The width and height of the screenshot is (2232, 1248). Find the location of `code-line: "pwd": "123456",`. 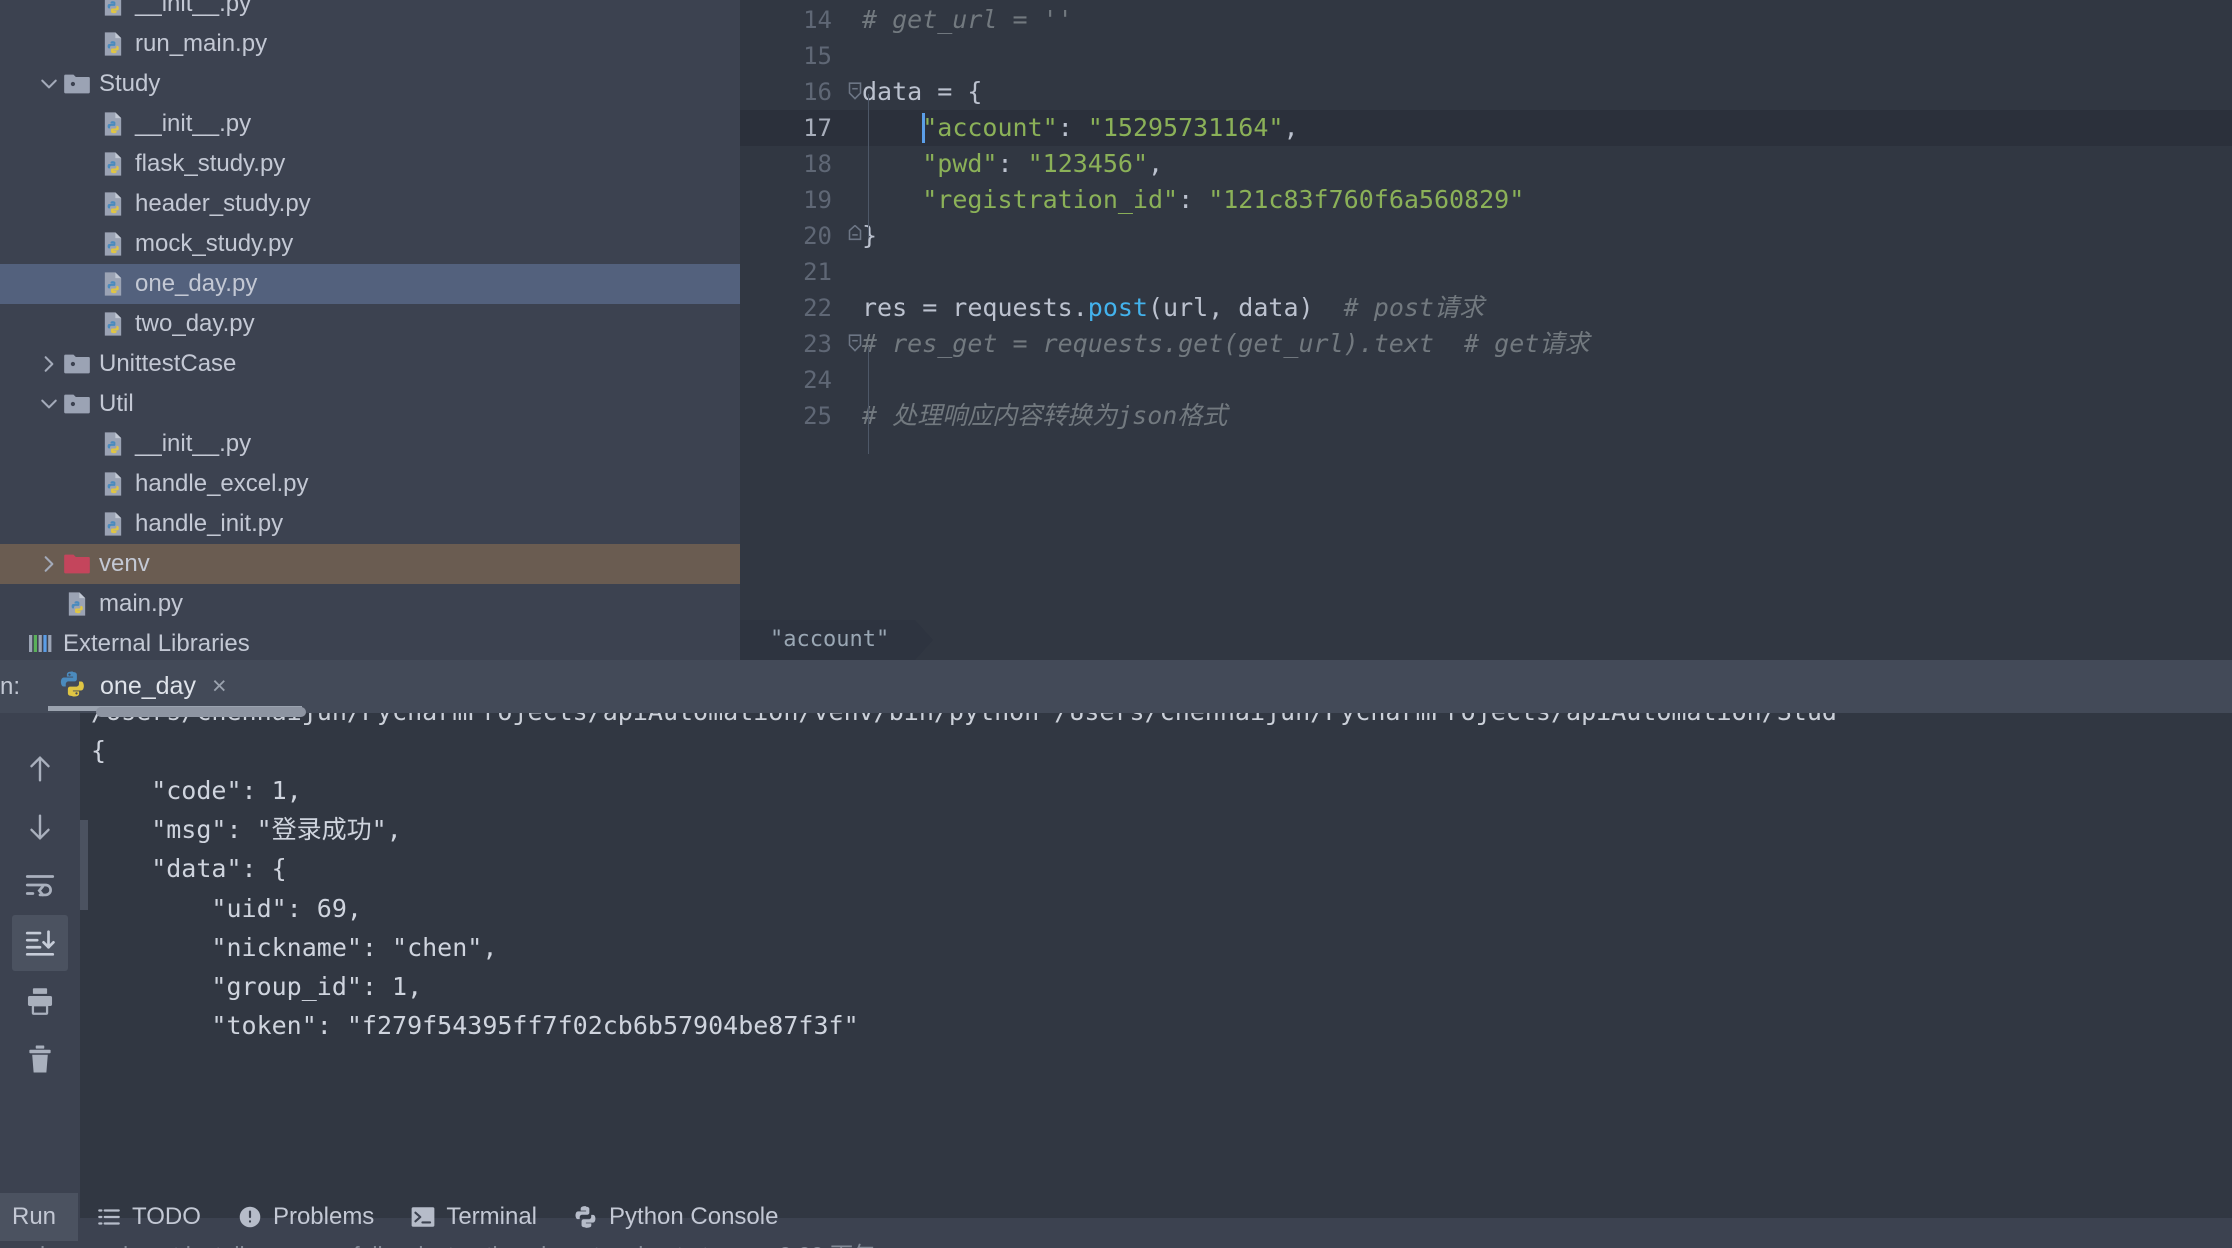

code-line: "pwd": "123456", is located at coordinates (1012, 164).